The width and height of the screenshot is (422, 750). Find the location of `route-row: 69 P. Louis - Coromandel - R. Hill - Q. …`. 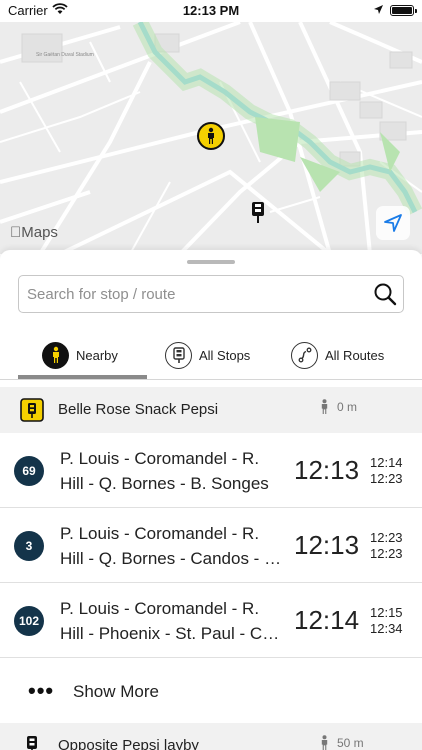

route-row: 69 P. Louis - Coromandel - R. Hill - Q. … is located at coordinates (211, 470).